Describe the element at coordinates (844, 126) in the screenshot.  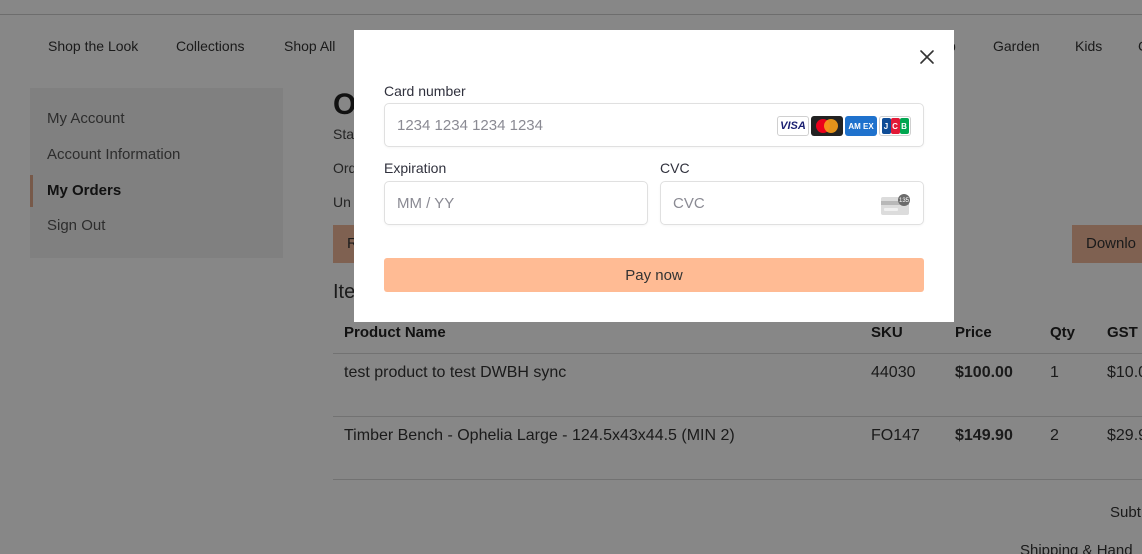
I see `card-brands: VISA AM EX JCB` at that location.